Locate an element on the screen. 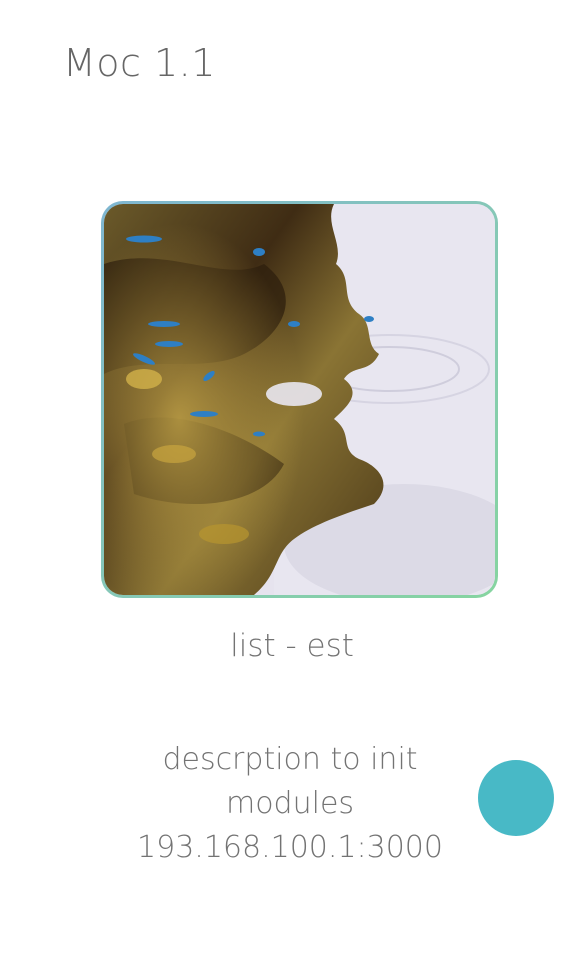 Image resolution: width=584 pixels, height=960 pixels. description-line-2: modules is located at coordinates (290, 803).